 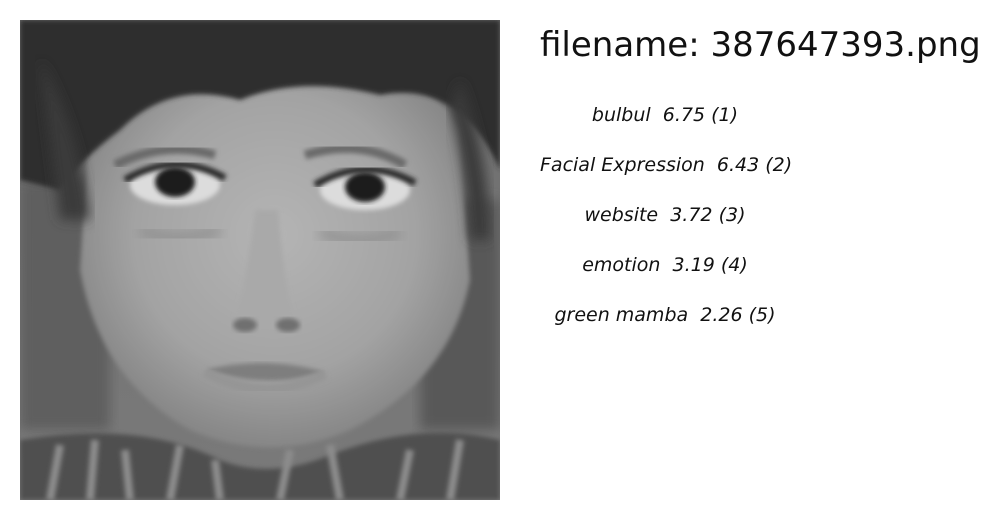 I want to click on prediction-item: bulbul 6.75 (1), so click(x=665, y=115).